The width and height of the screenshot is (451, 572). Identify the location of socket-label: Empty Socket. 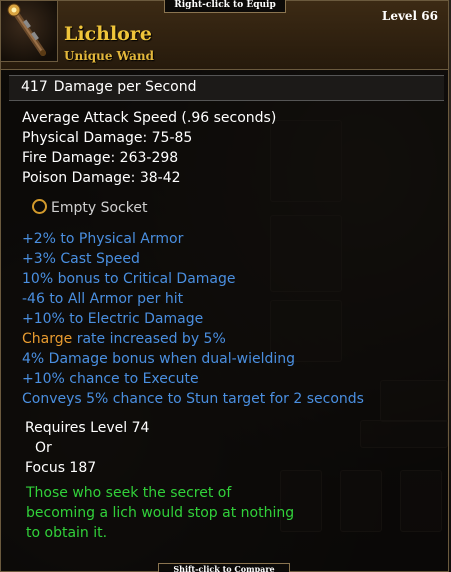
(99, 208).